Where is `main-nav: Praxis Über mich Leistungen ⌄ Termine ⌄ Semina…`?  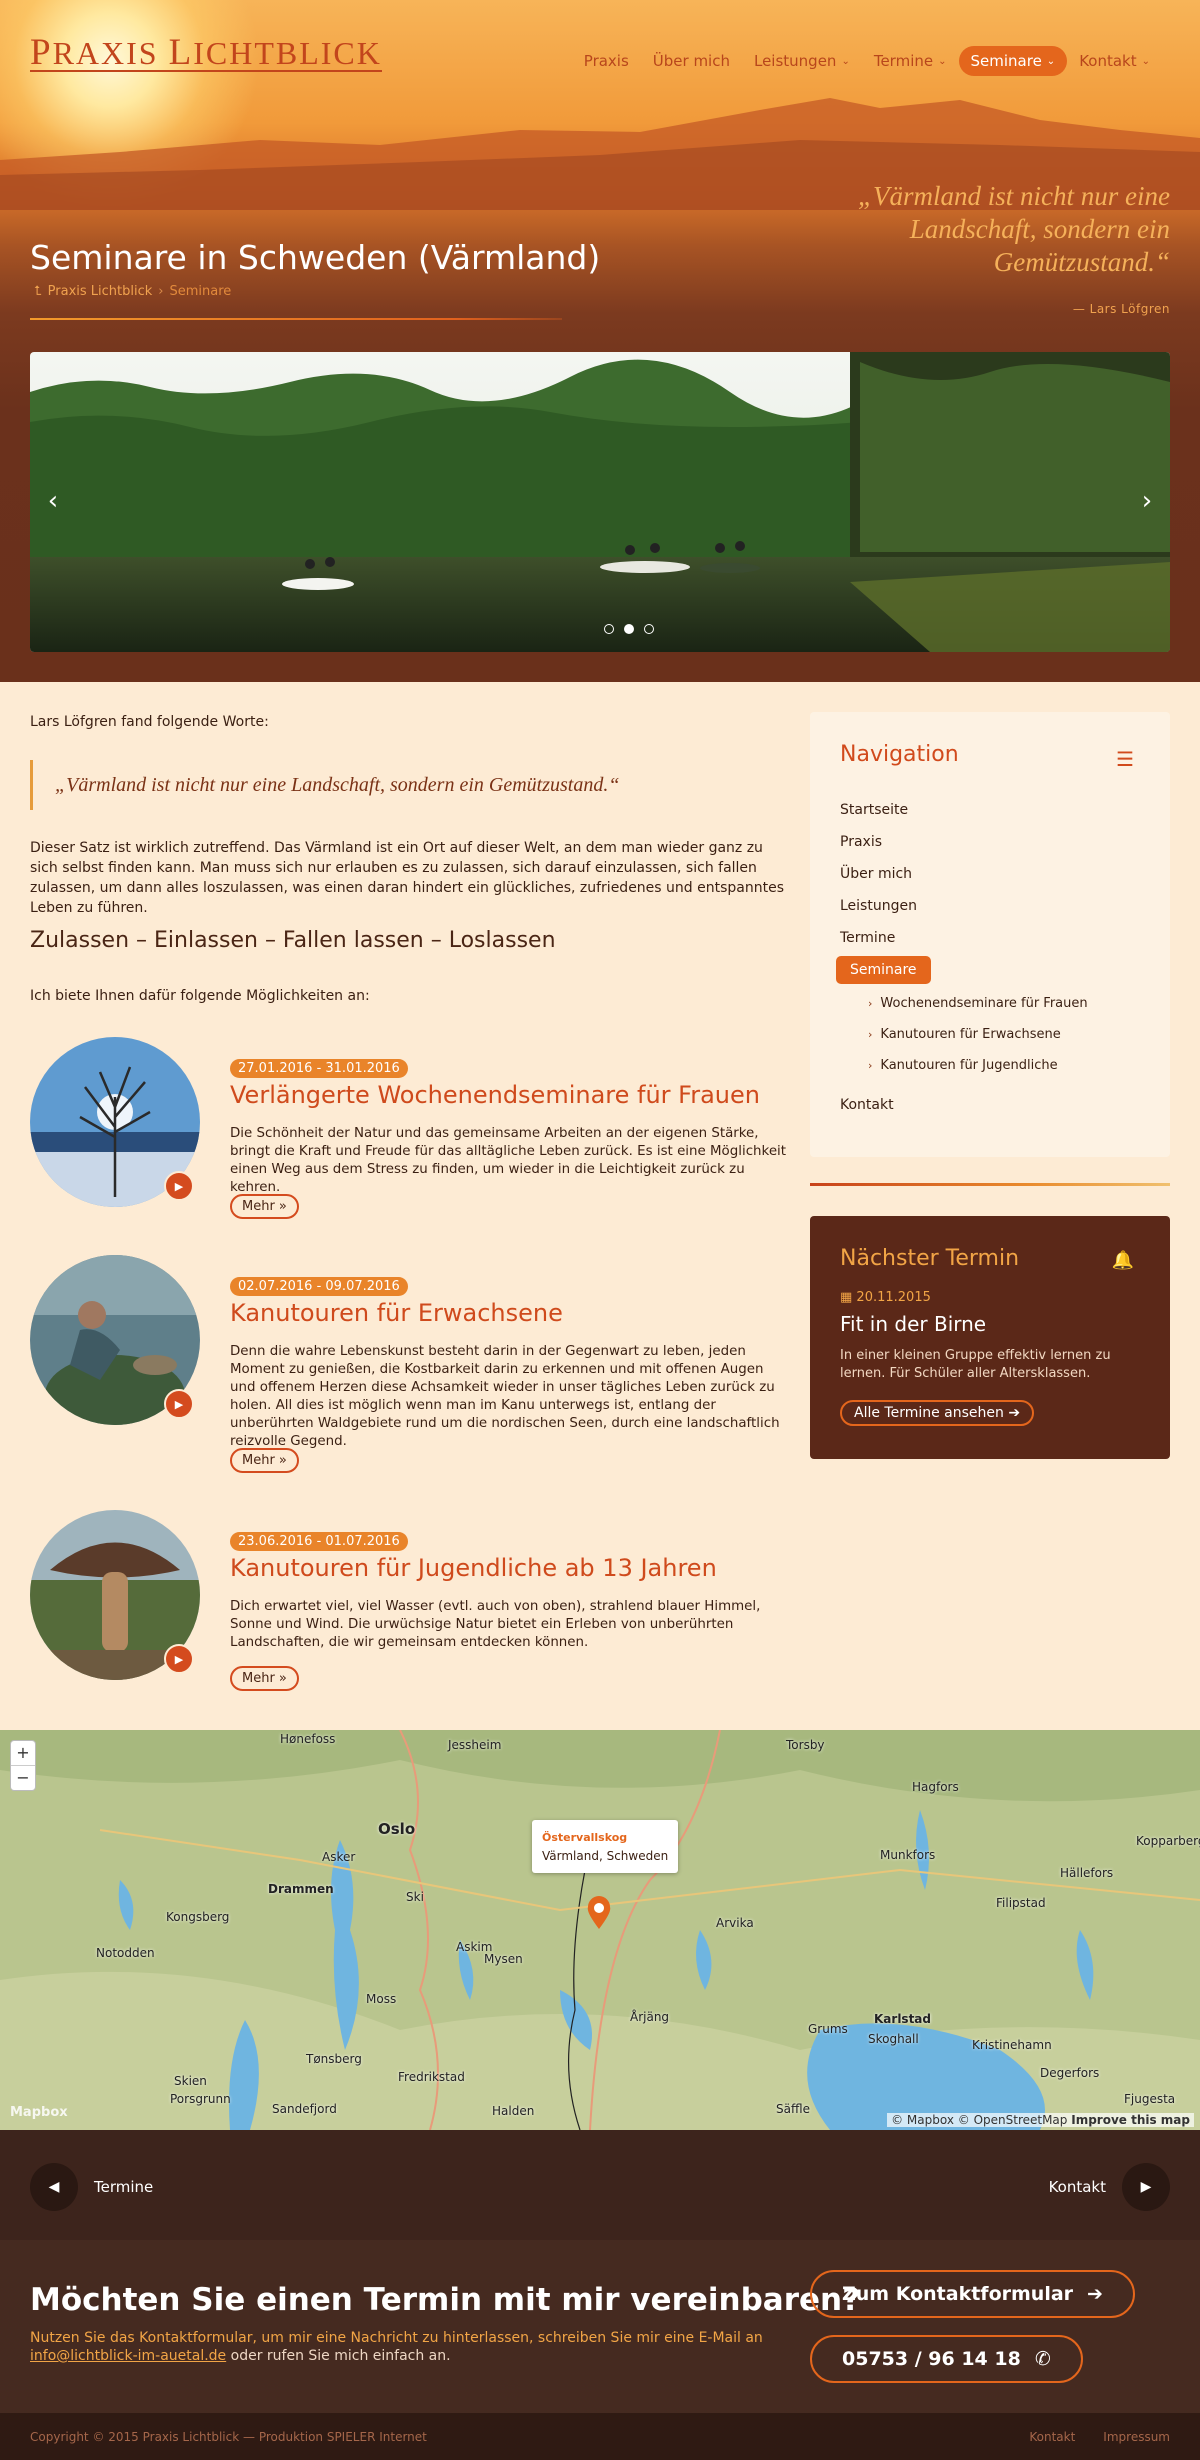 main-nav: Praxis Über mich Leistungen ⌄ Termine ⌄ Semina… is located at coordinates (867, 61).